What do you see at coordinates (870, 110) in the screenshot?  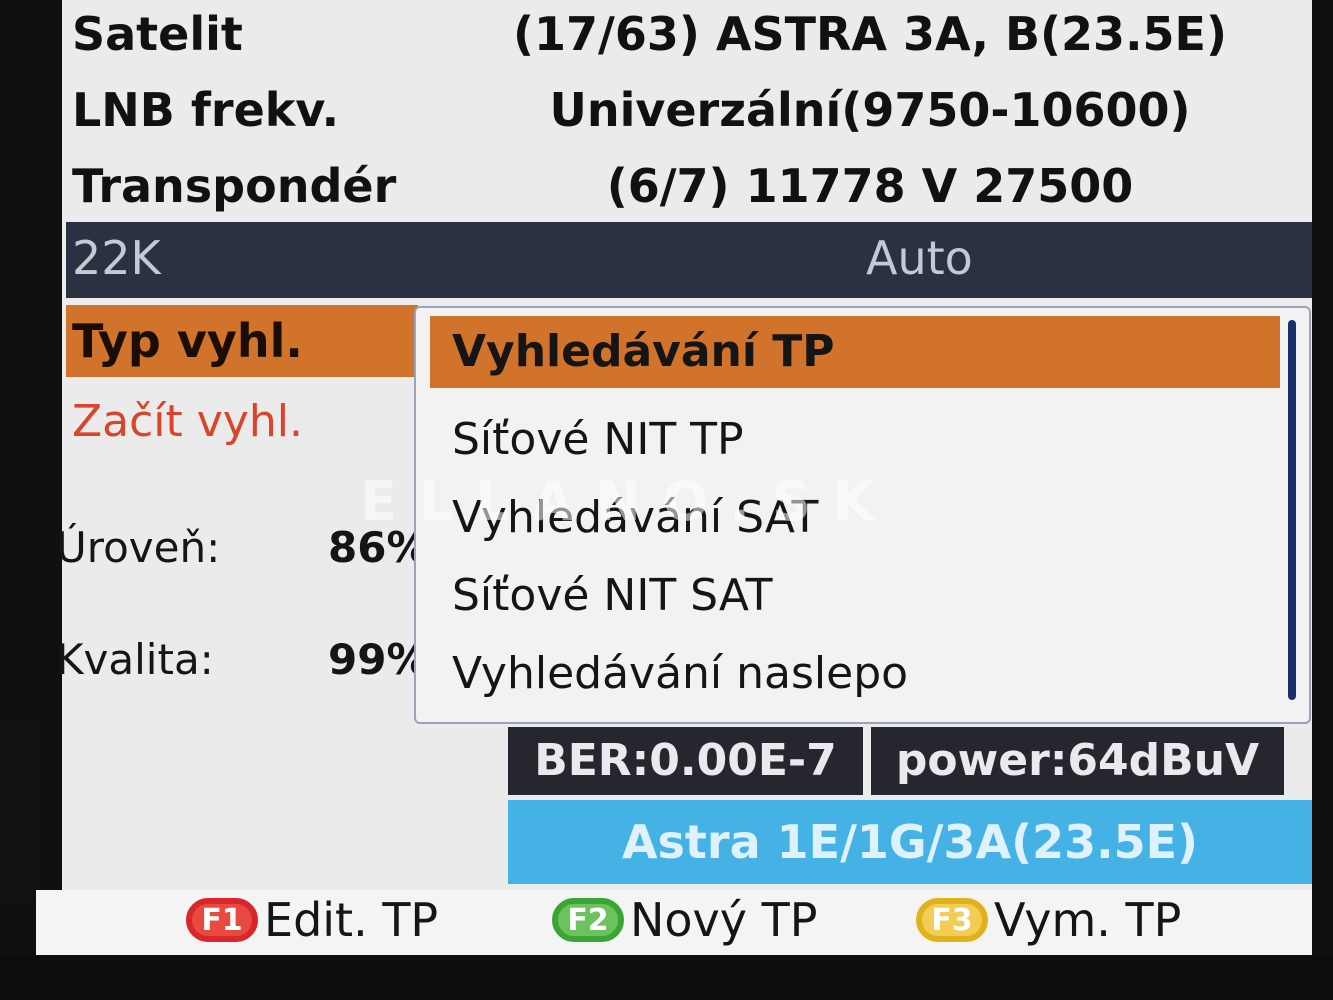 I see `lnb-value: Univerzální(9750-10600)` at bounding box center [870, 110].